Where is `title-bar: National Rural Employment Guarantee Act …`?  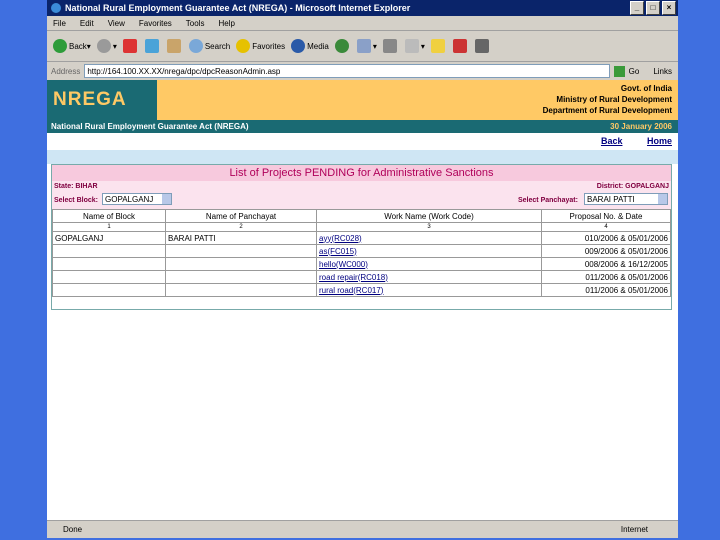
title-bar: National Rural Employment Guarantee Act … is located at coordinates (362, 8).